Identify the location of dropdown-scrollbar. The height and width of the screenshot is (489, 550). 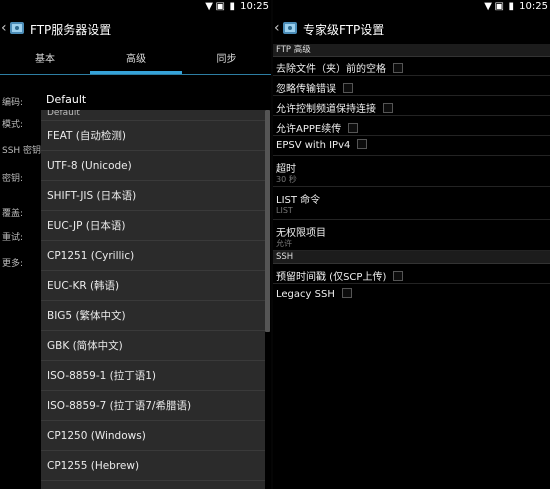
(267, 221).